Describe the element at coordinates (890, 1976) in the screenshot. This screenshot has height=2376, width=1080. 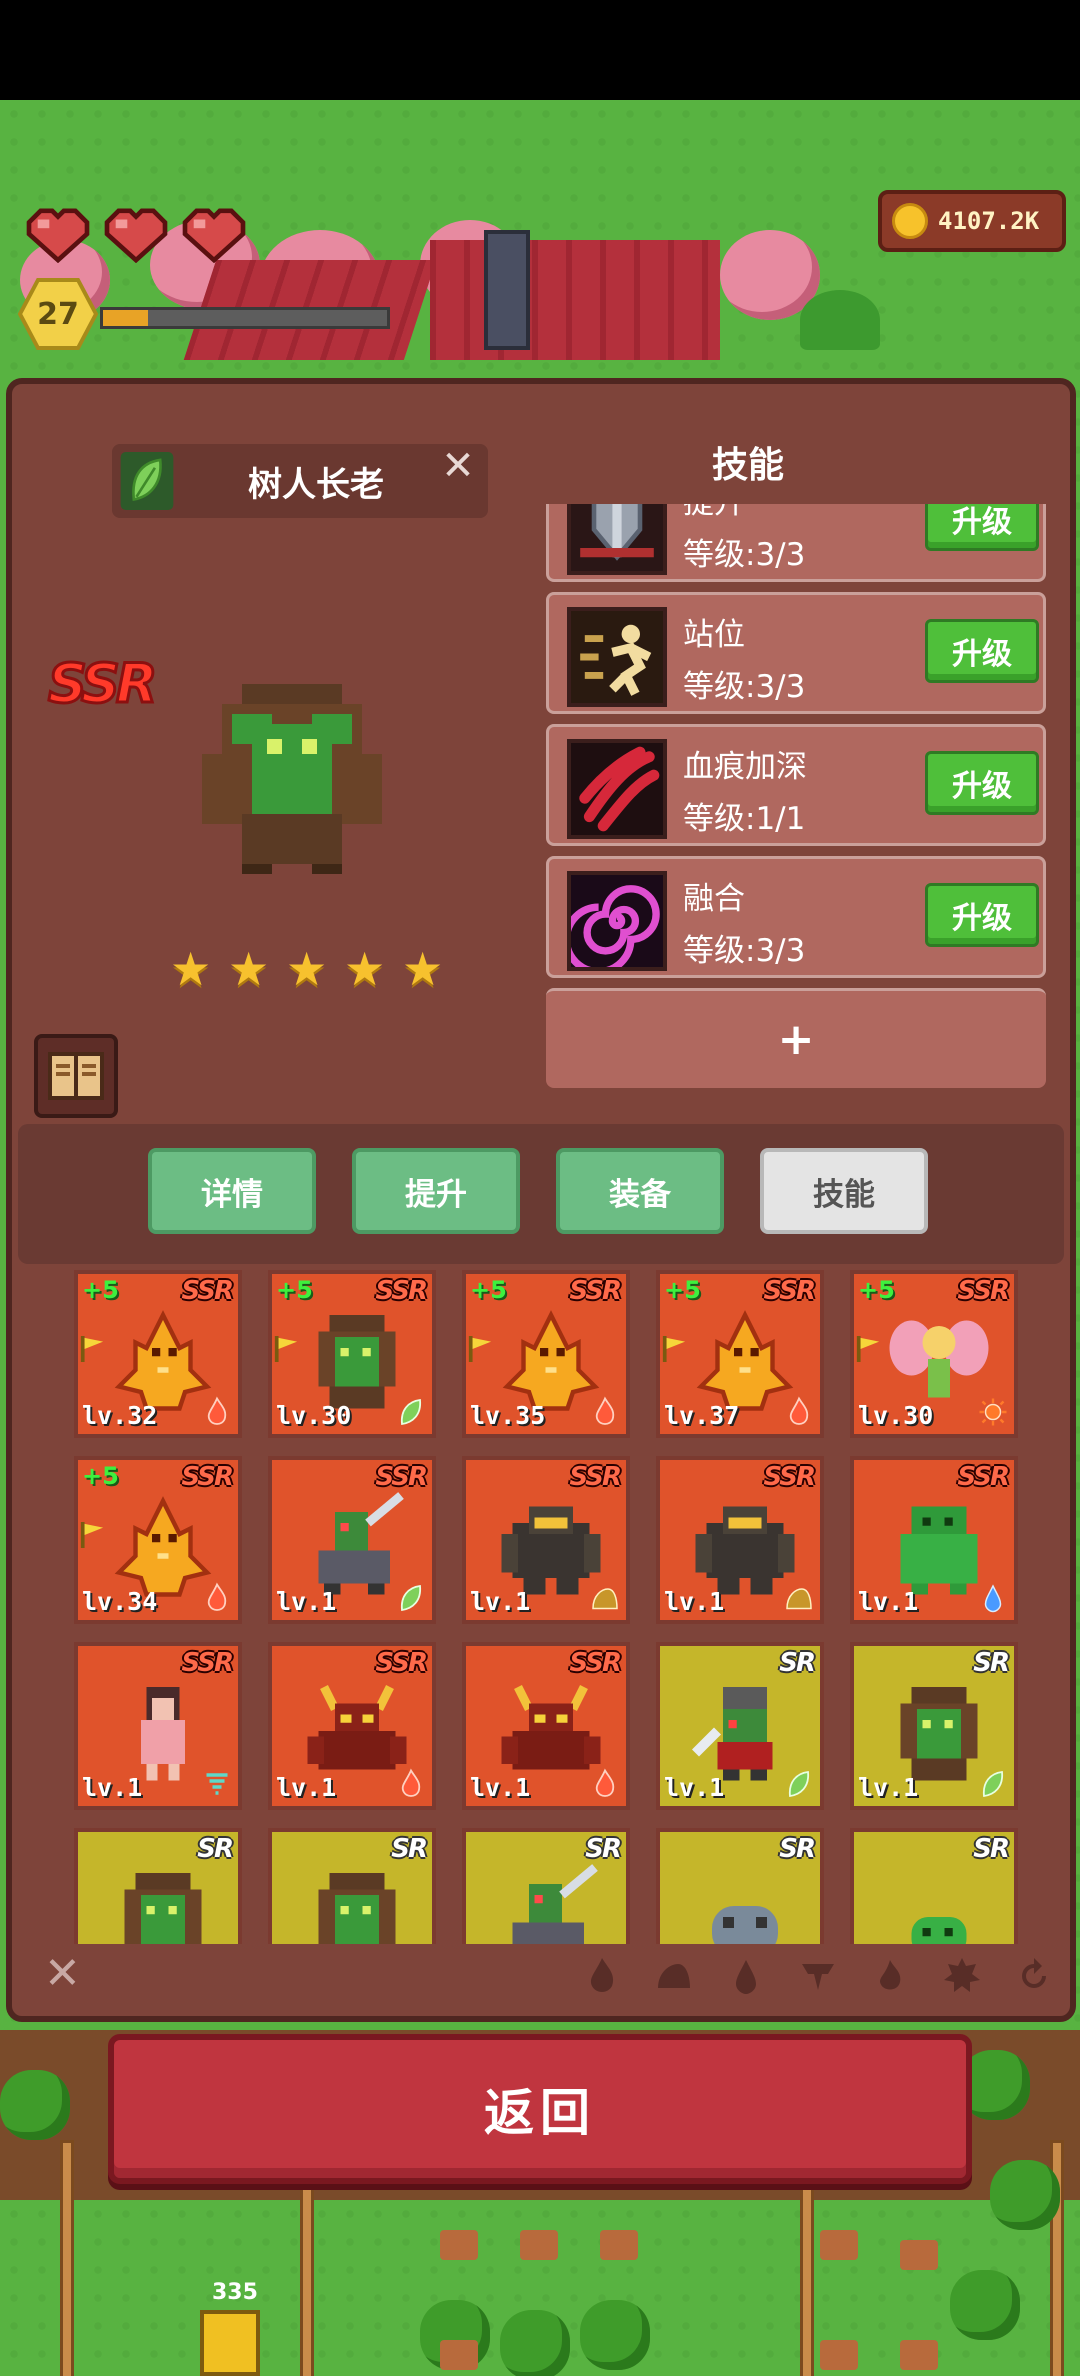
I see `flame-filter-icon` at that location.